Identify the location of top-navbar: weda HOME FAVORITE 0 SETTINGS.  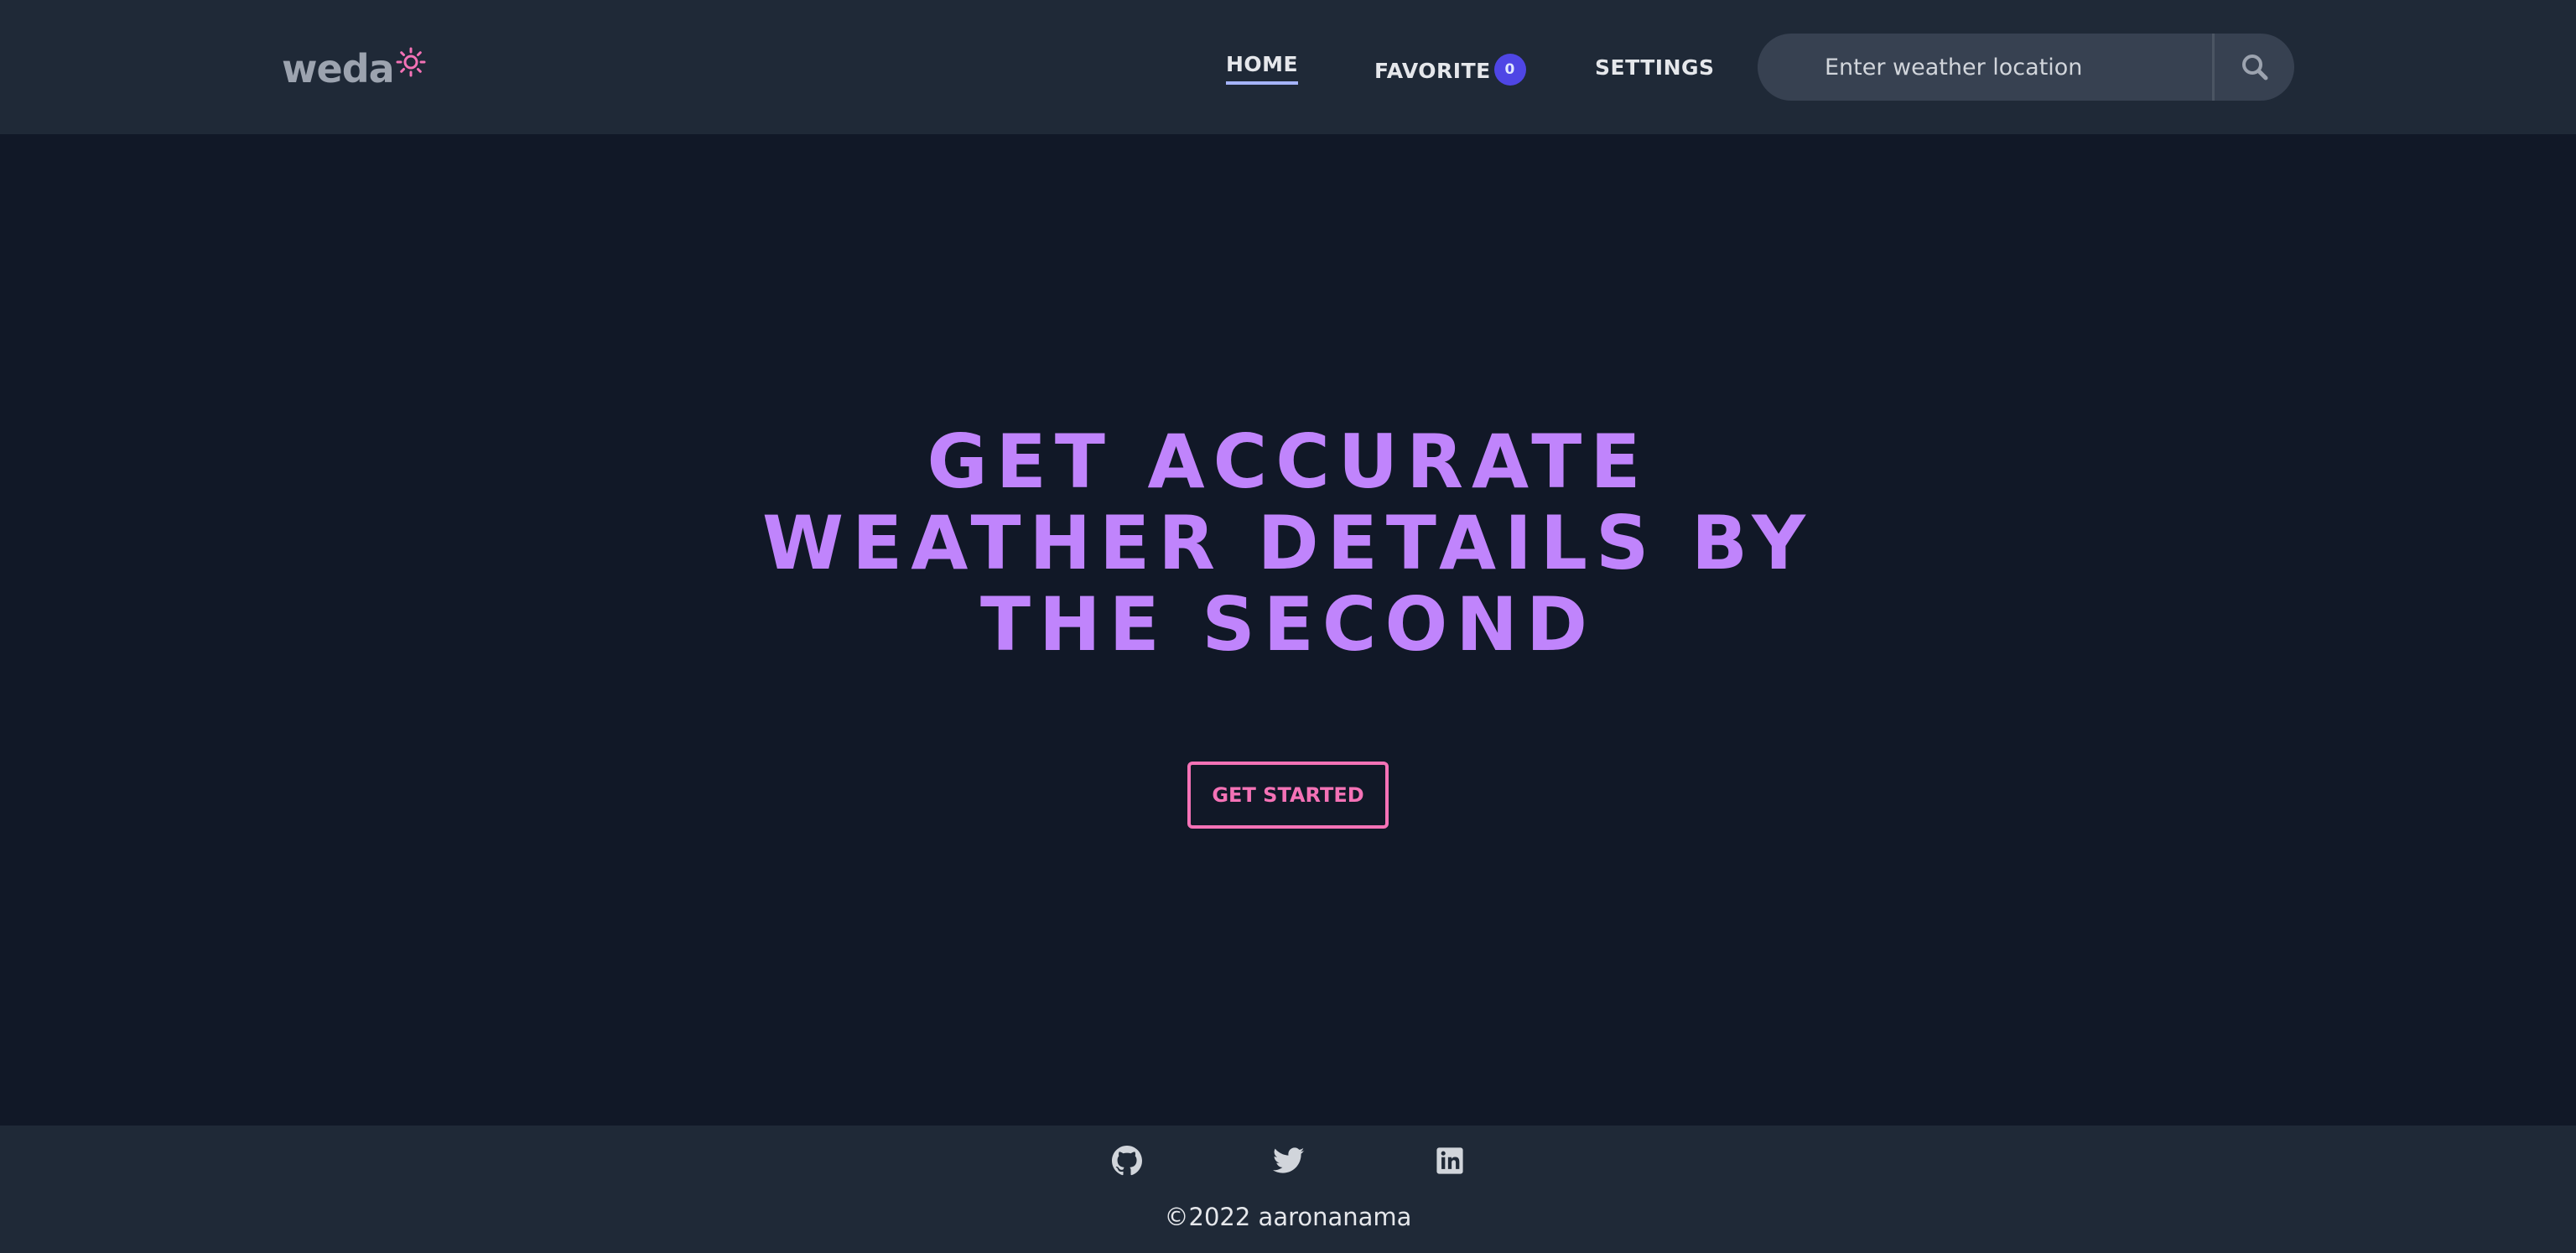
(1288, 67).